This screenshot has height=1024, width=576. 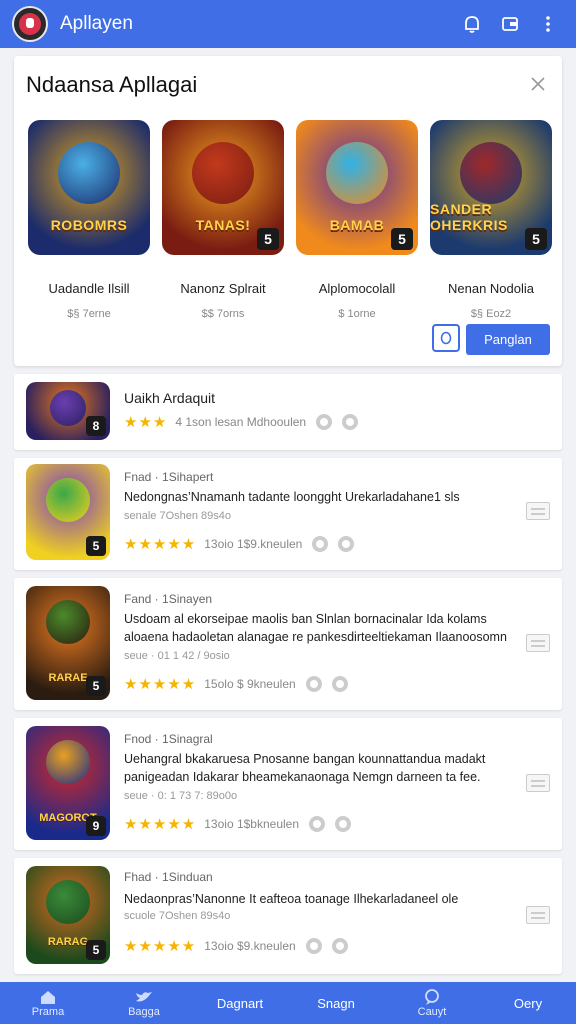 What do you see at coordinates (446, 338) in the screenshot?
I see `refresh-icon` at bounding box center [446, 338].